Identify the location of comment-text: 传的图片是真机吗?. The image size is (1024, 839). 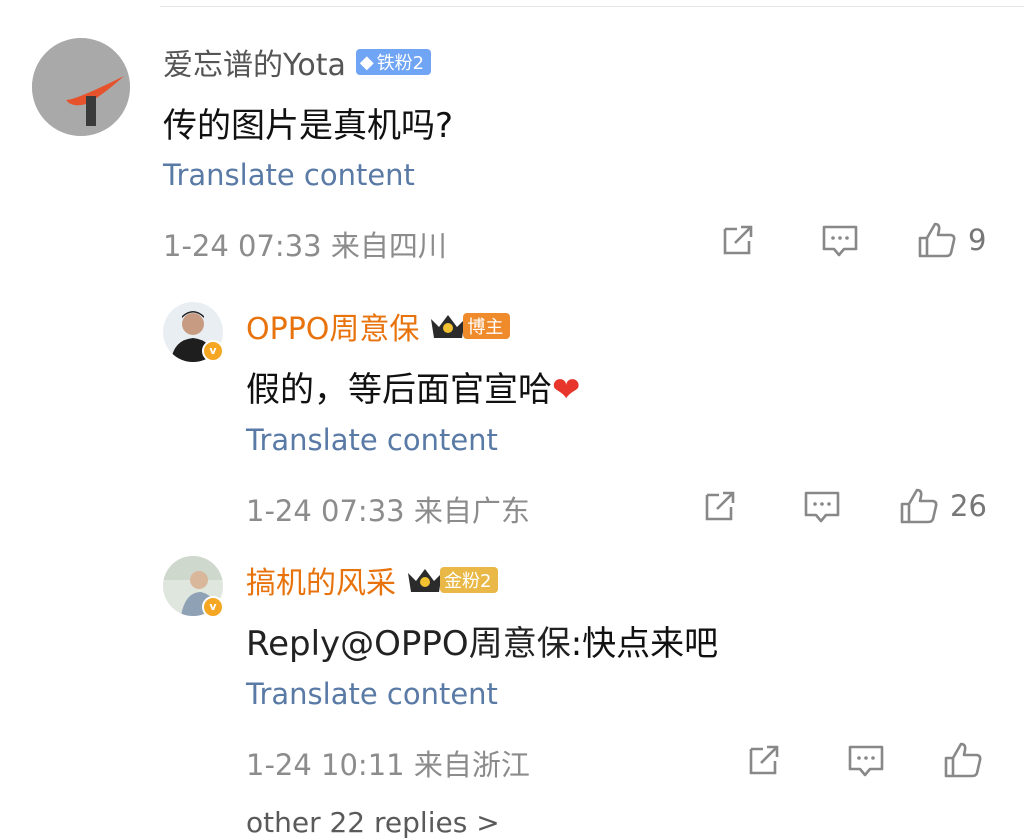
(308, 126).